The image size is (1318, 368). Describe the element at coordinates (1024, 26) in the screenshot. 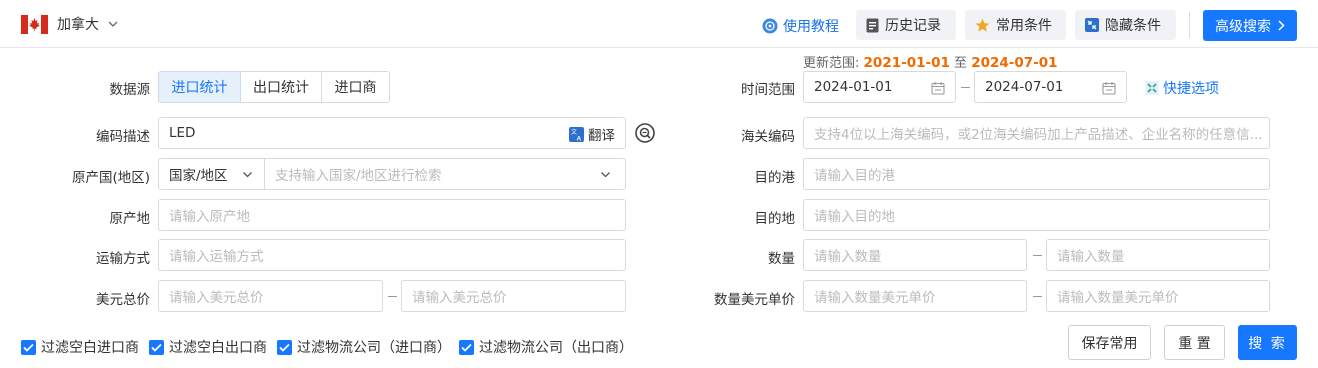

I see `common-label: 常用条件` at that location.